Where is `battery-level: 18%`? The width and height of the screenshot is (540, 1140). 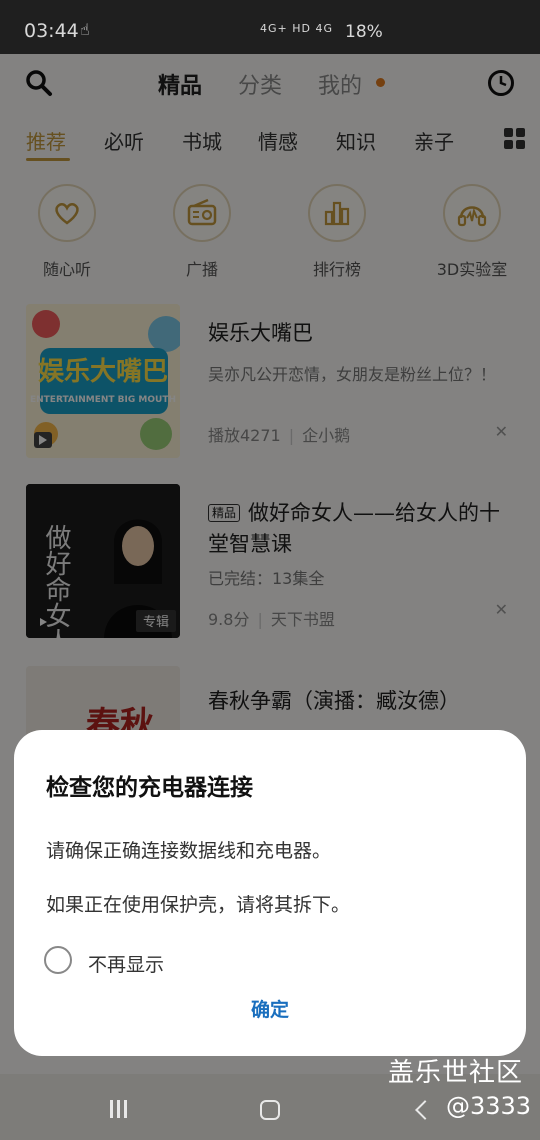
battery-level: 18% is located at coordinates (364, 32).